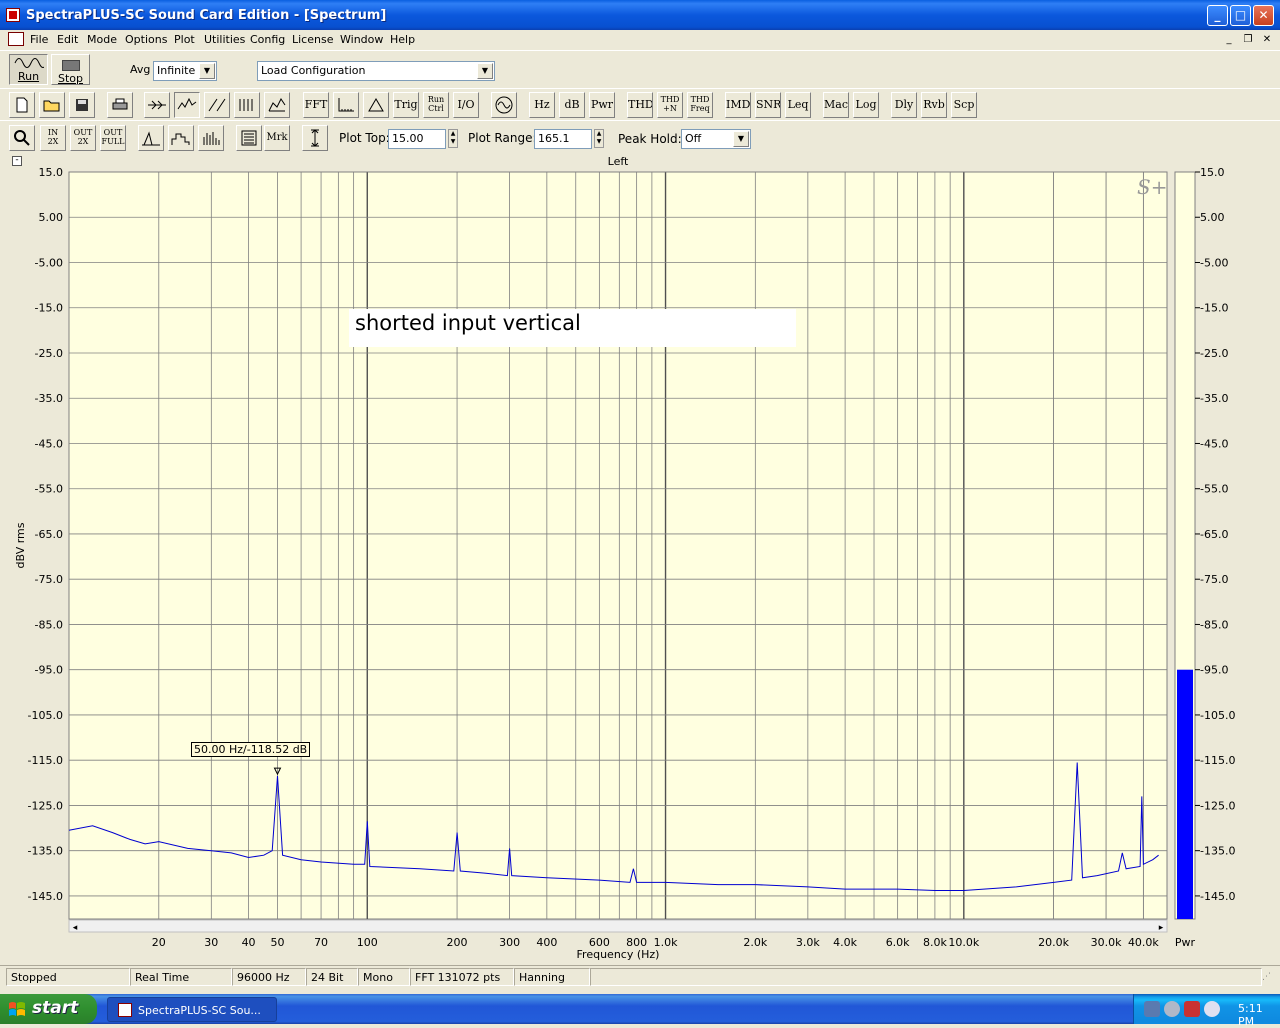 The width and height of the screenshot is (1280, 1028). Describe the element at coordinates (934, 105) in the screenshot. I see `rvb-button: Rvb` at that location.